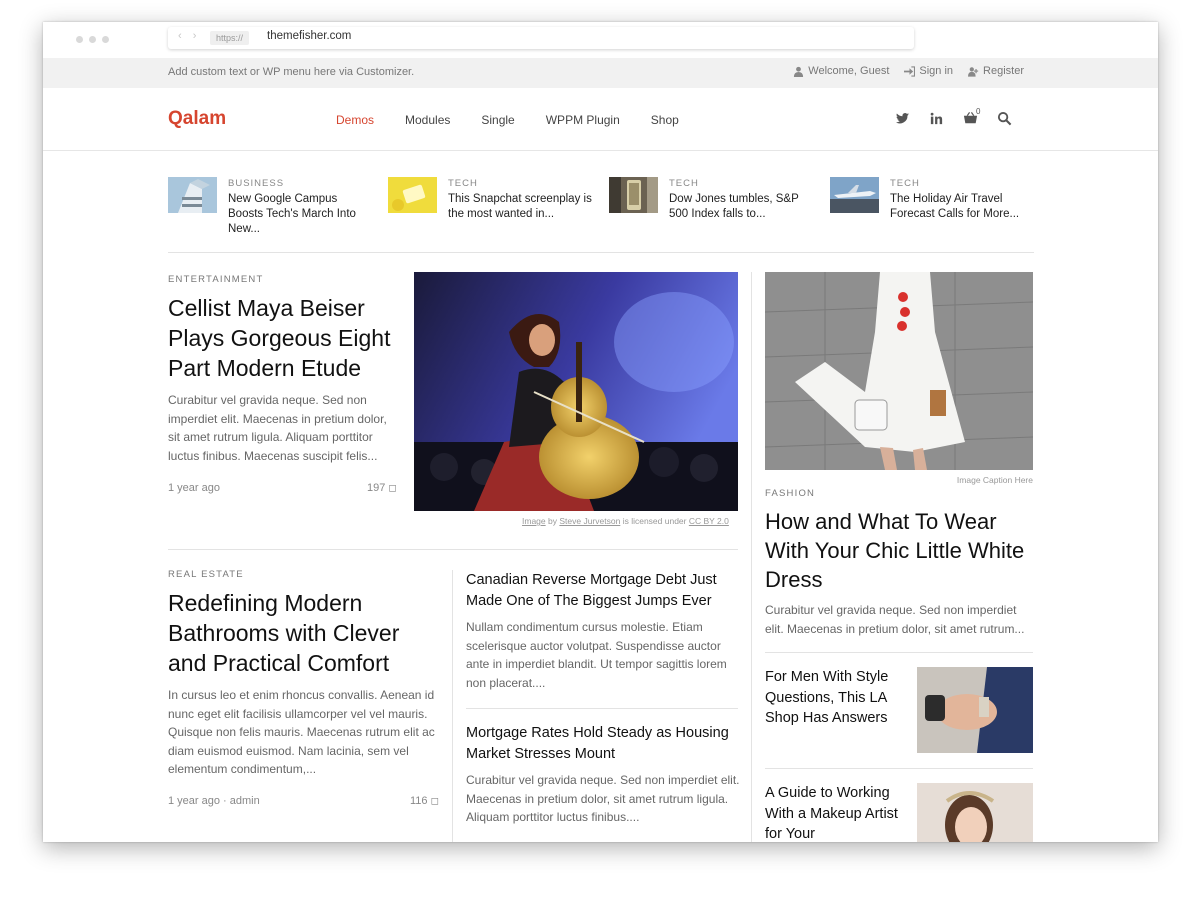 Image resolution: width=1200 pixels, height=900 pixels. I want to click on signin-link: Sign in, so click(928, 71).